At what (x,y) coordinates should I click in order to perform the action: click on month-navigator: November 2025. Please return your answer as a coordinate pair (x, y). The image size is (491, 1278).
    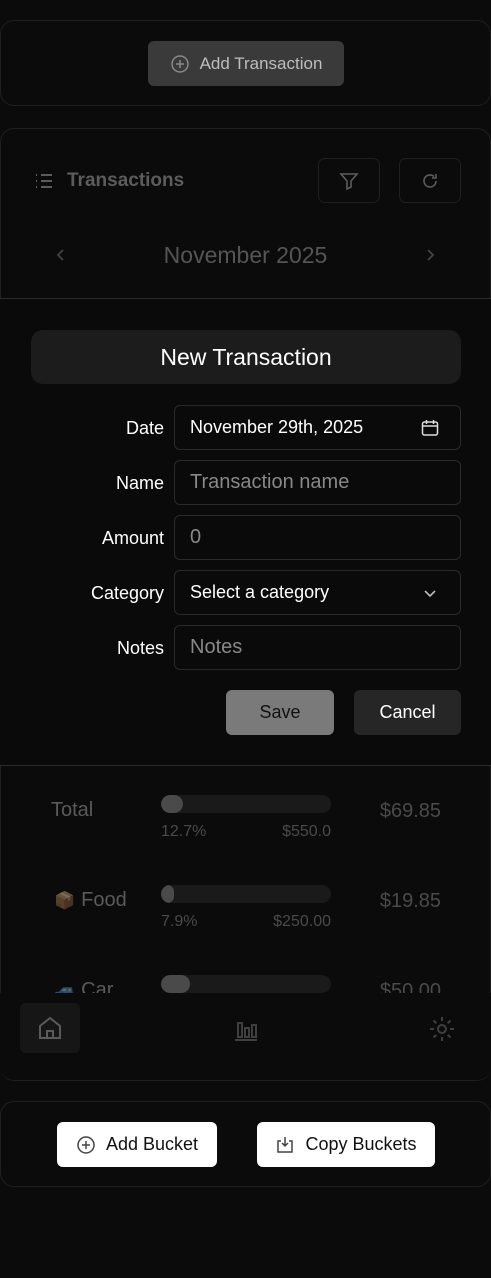
    Looking at the image, I should click on (245, 255).